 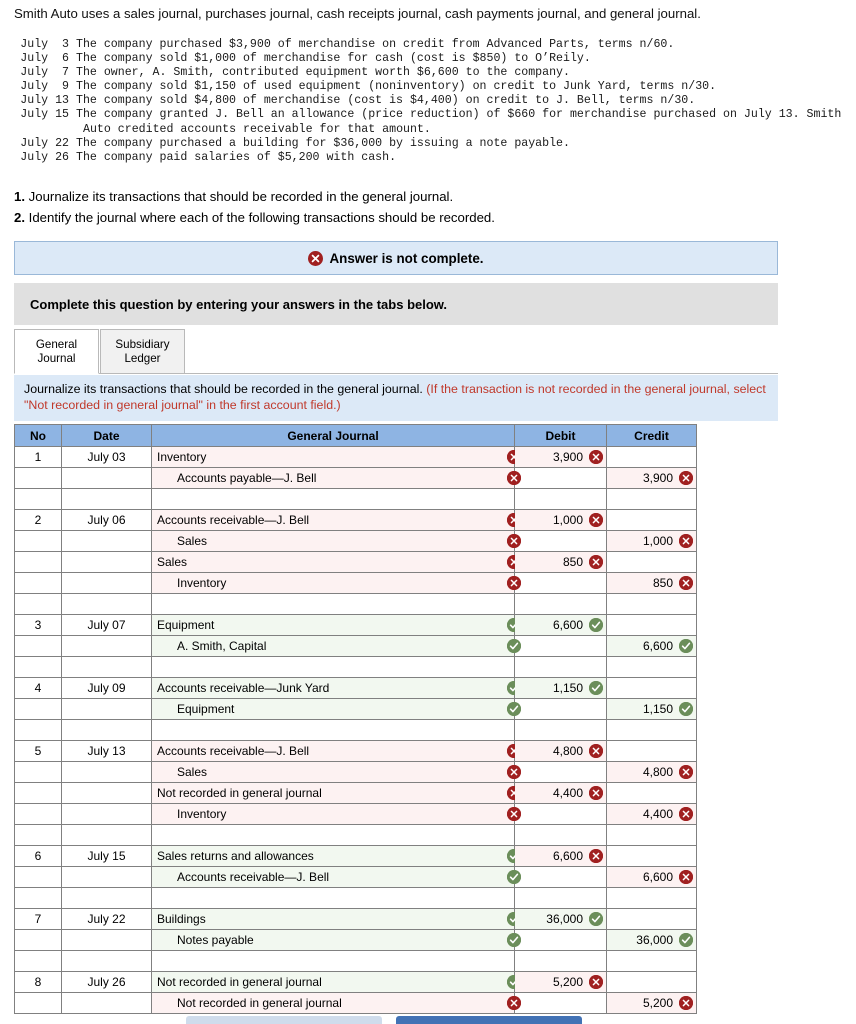 I want to click on account-field: Buildings, so click(x=336, y=919).